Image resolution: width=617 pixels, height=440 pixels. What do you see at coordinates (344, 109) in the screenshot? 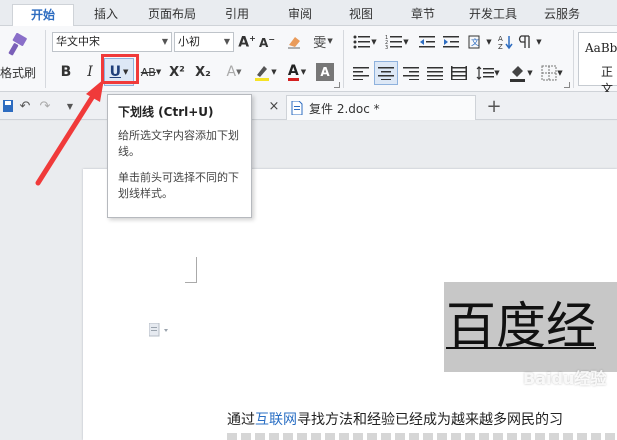
I see `document-tab-title: 复件 2.doc *` at bounding box center [344, 109].